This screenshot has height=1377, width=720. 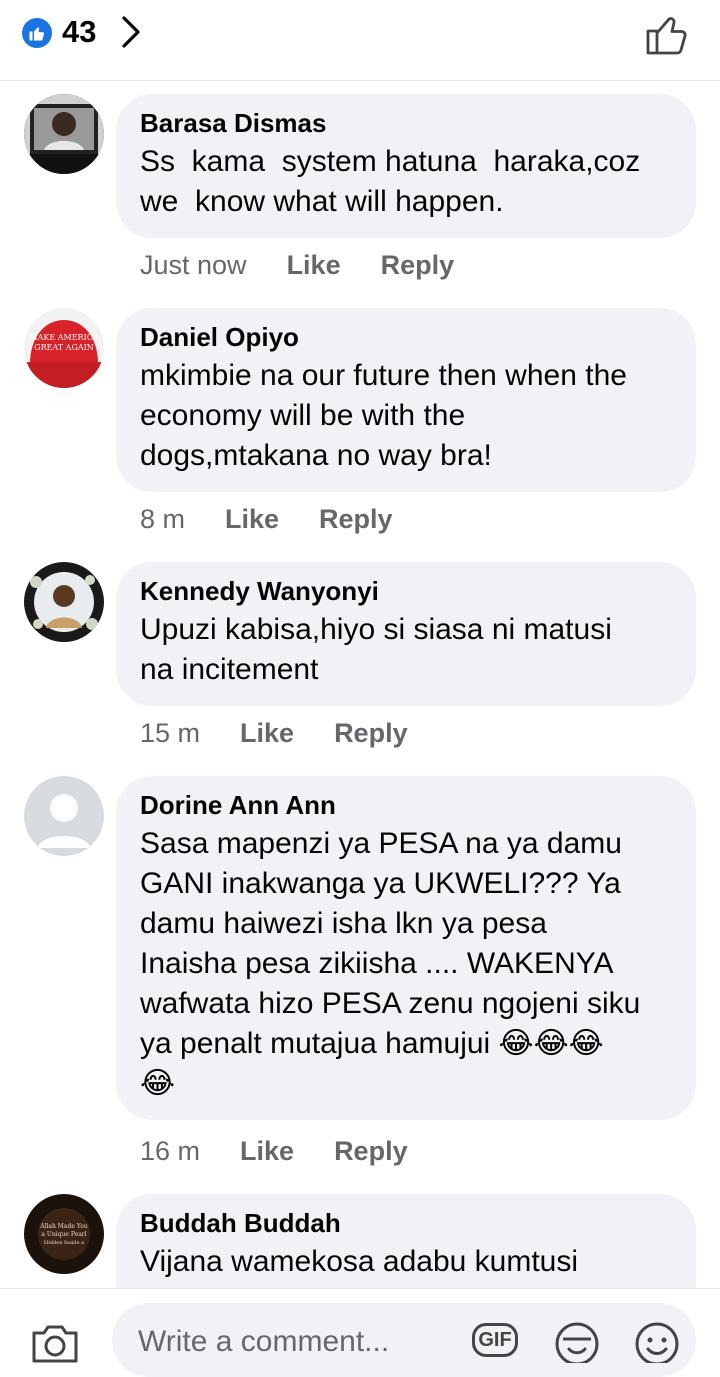 I want to click on comment-author: Buddah Buddah, so click(x=406, y=1223).